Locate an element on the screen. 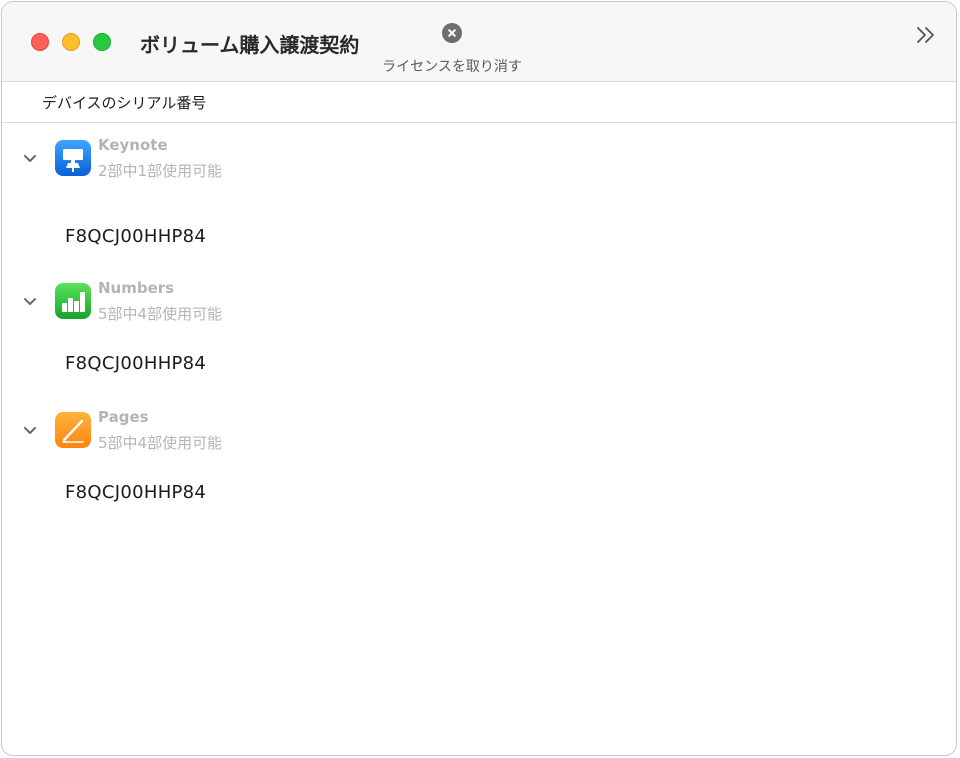 Image resolution: width=960 pixels, height=758 pixels. app-name: Numbers is located at coordinates (136, 288).